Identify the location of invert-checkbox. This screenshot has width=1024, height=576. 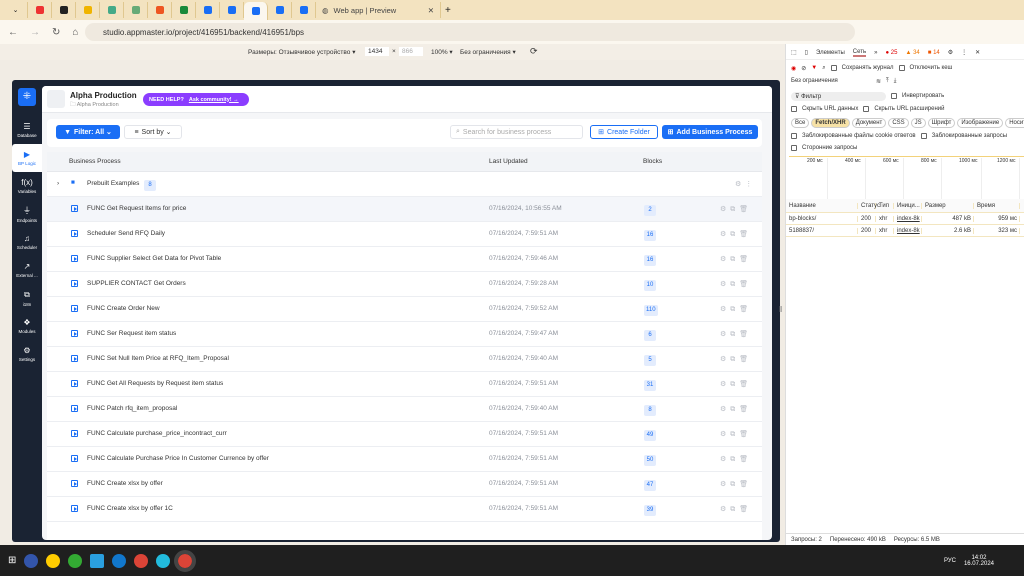
(894, 96).